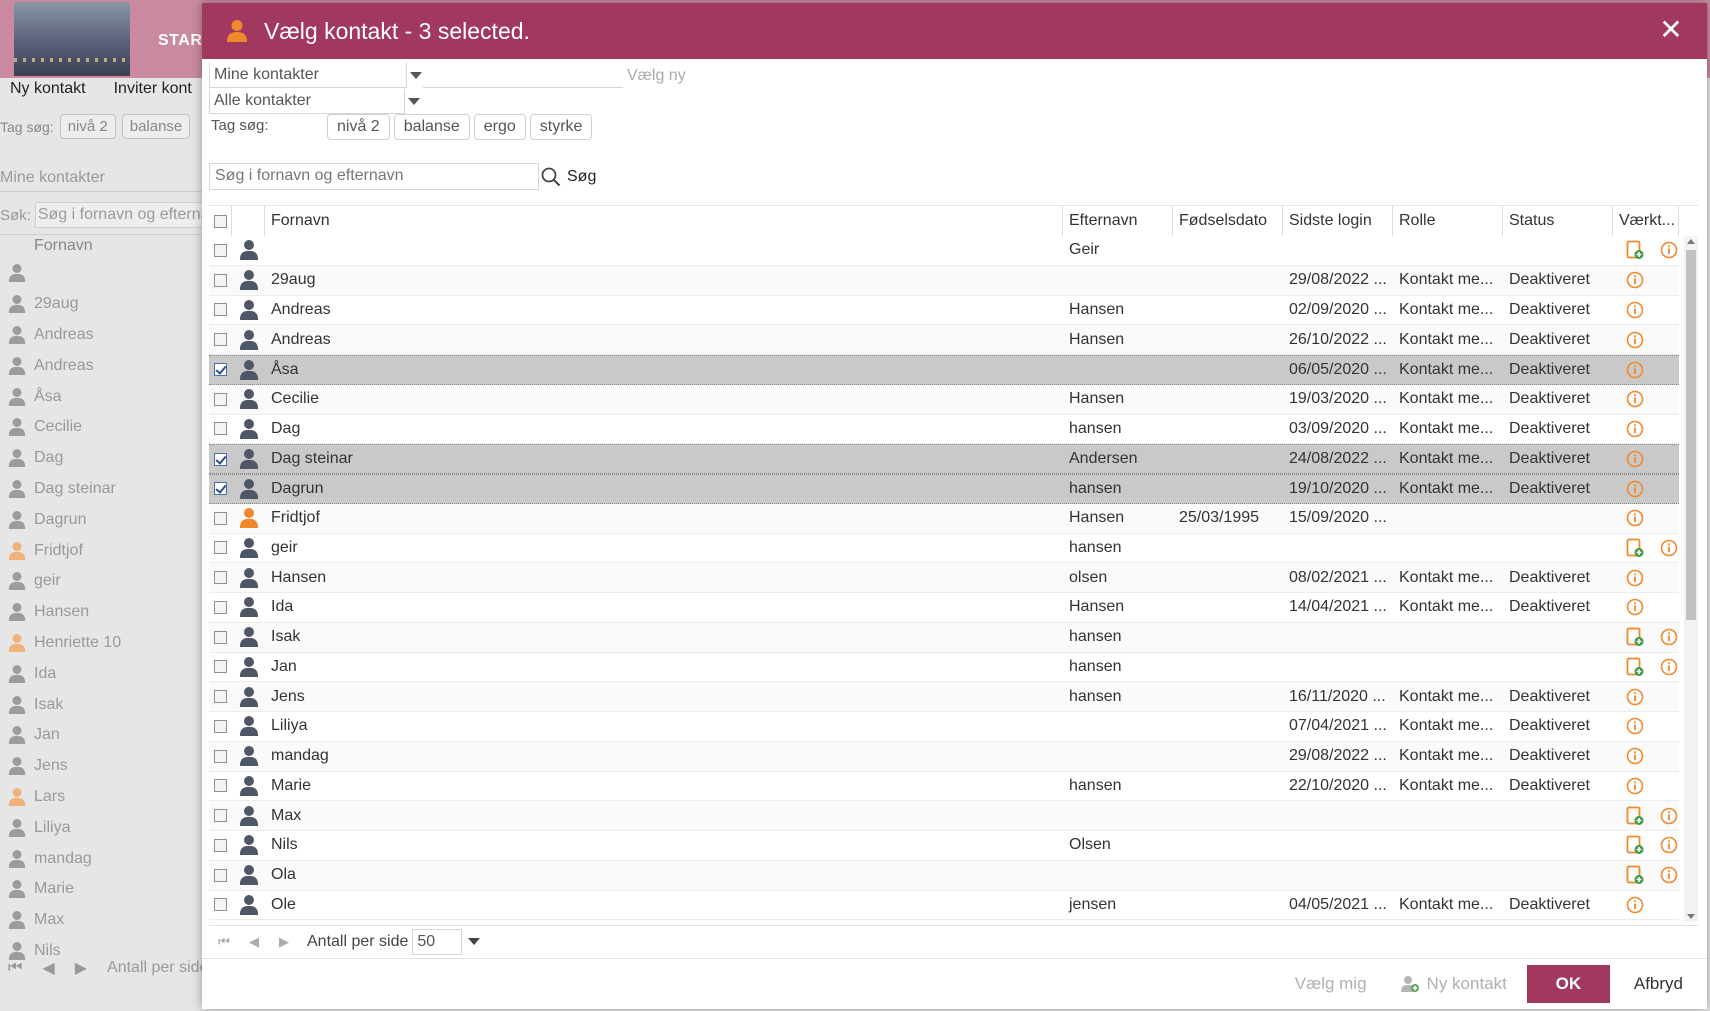  I want to click on grid-scrollbar, so click(1691, 579).